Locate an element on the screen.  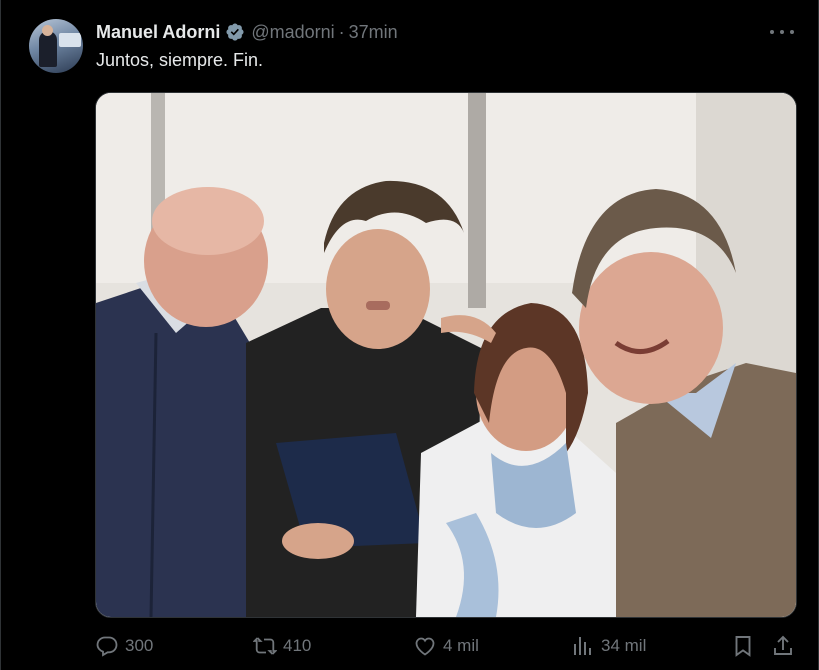
author-avatar is located at coordinates (56, 46).